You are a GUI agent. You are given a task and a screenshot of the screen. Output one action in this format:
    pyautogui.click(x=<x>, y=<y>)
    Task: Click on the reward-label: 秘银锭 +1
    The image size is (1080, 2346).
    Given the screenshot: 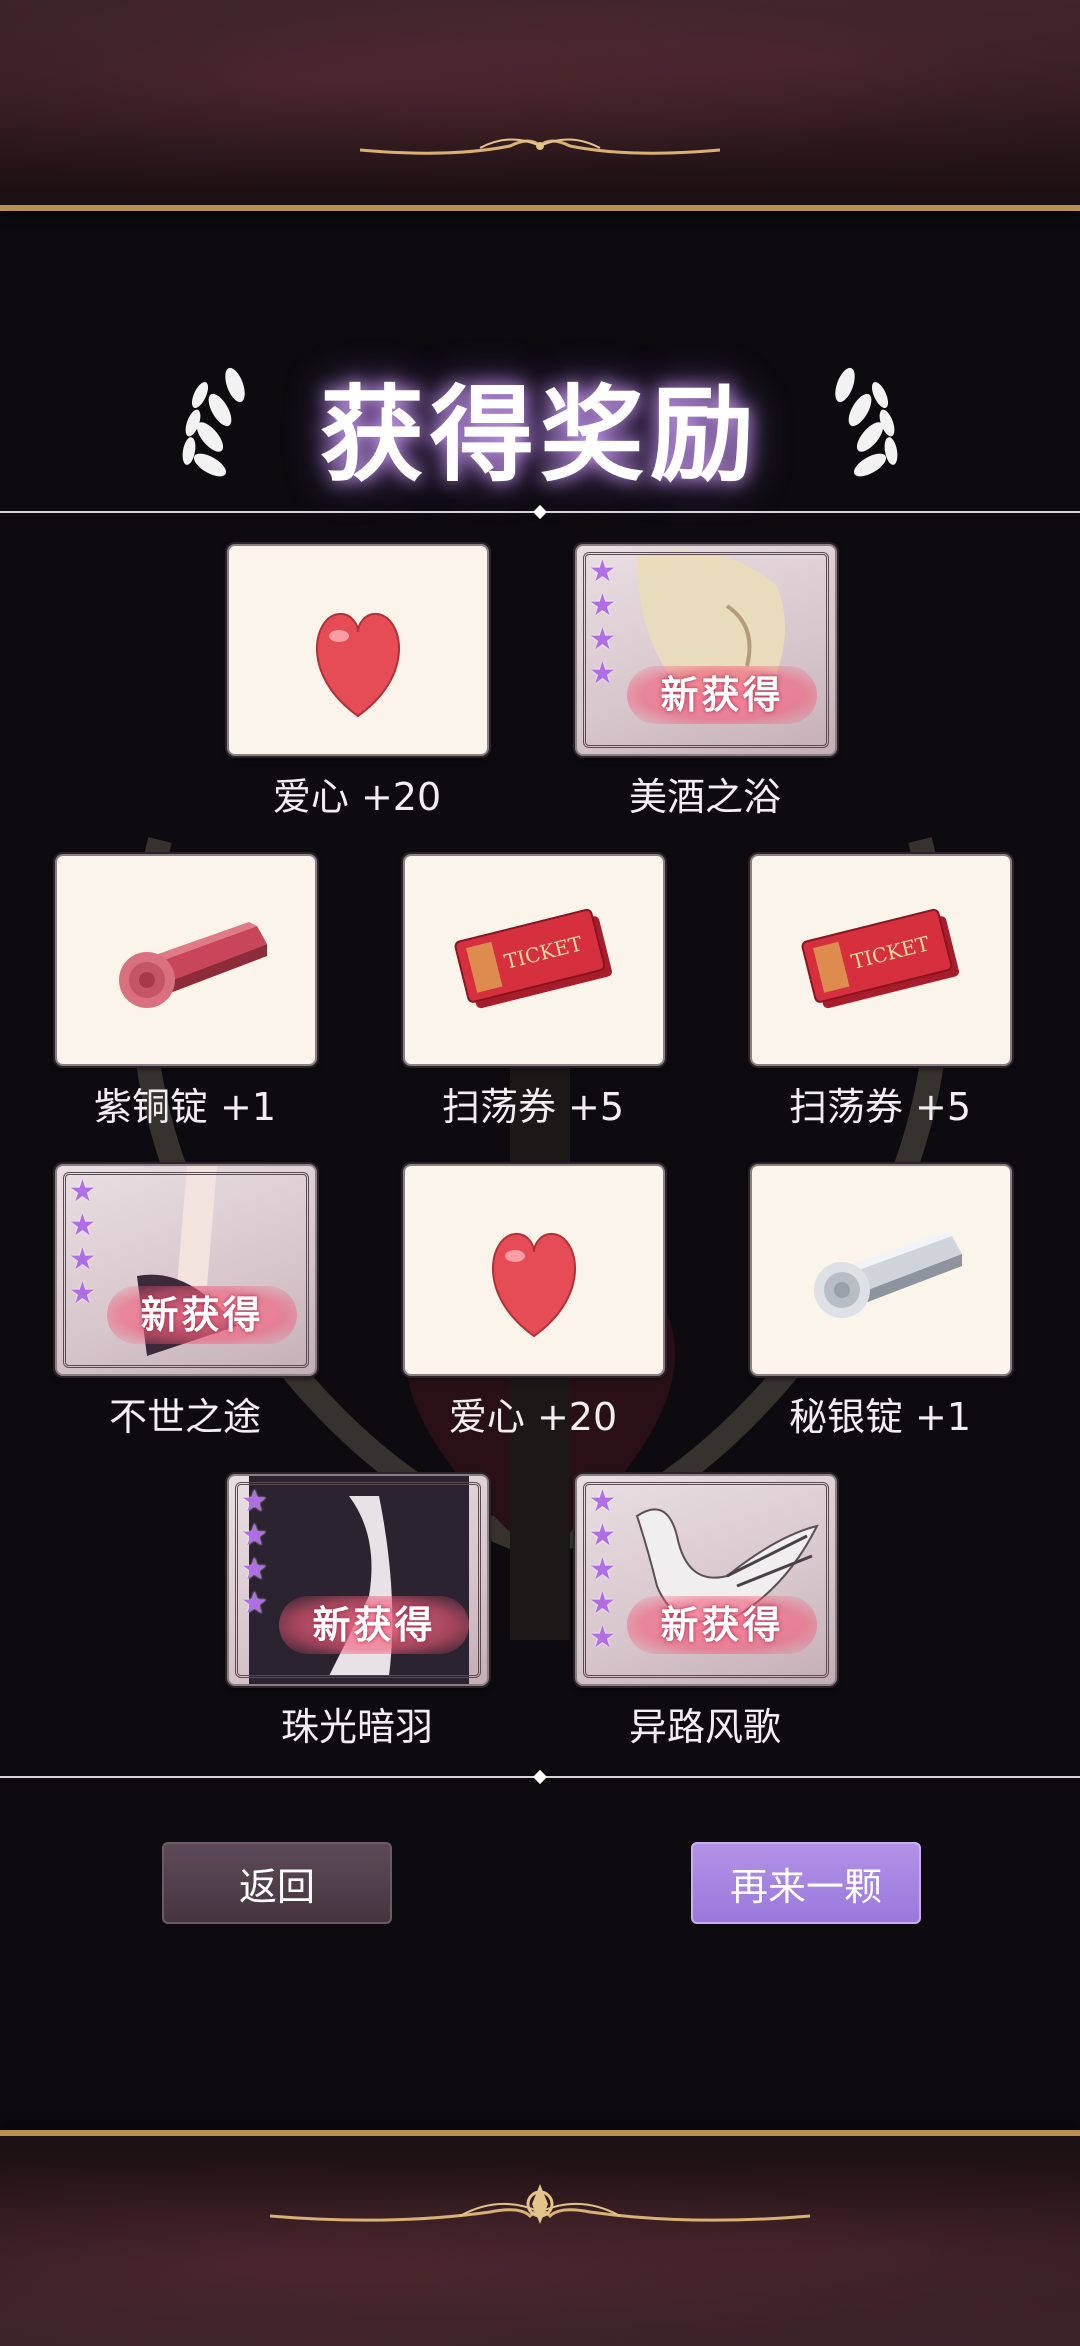 What is the action you would take?
    pyautogui.click(x=880, y=1417)
    